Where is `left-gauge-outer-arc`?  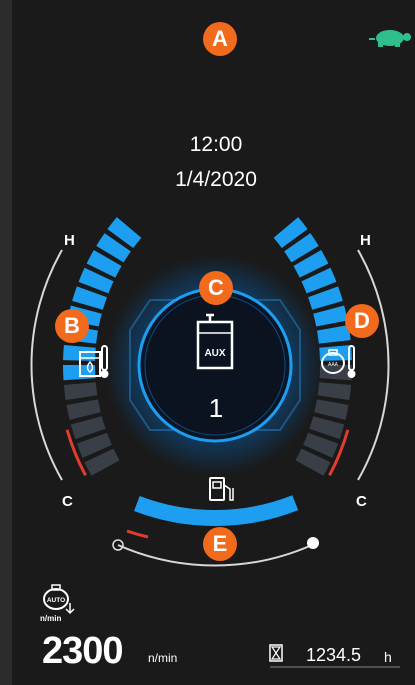
left-gauge-outer-arc is located at coordinates (46, 365).